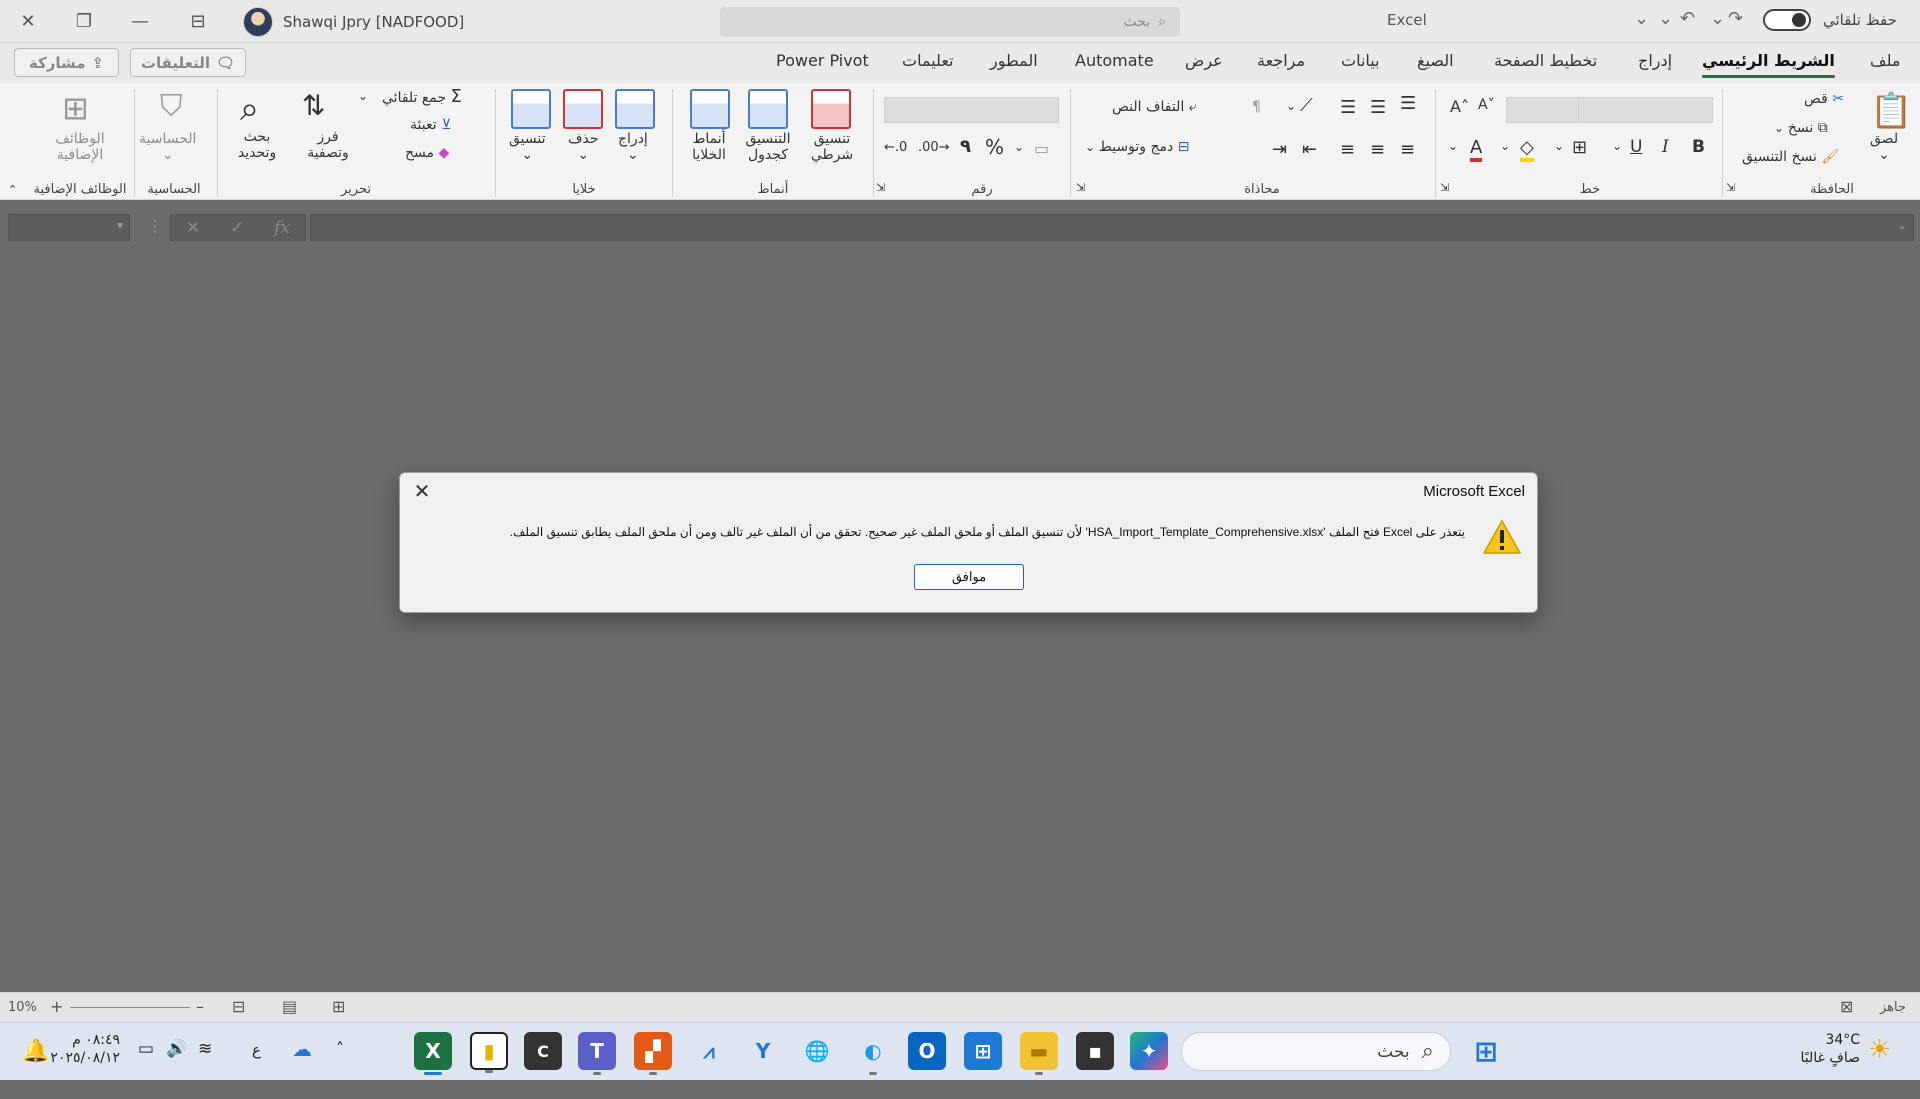  I want to click on powerbi-taskbar-icon: ▮, so click(489, 1052).